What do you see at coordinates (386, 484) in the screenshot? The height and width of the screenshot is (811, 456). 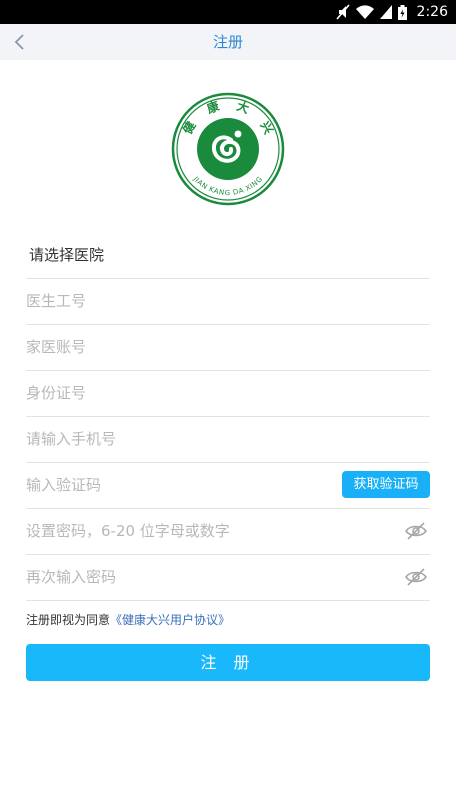 I see `get-code-button: 获取验证码` at bounding box center [386, 484].